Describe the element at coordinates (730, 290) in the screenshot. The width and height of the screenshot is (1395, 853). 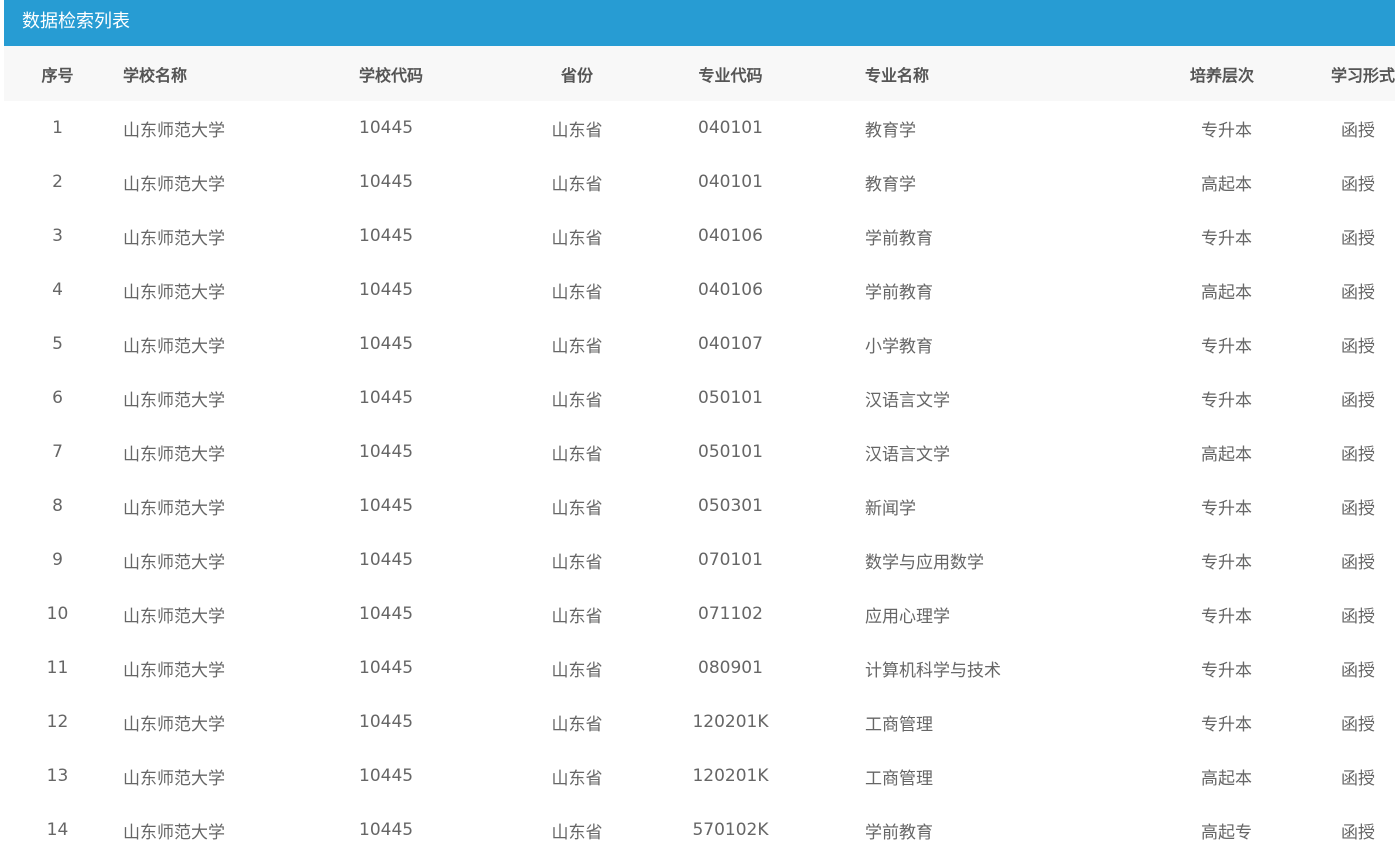
I see `cell-major-code: 040106` at that location.